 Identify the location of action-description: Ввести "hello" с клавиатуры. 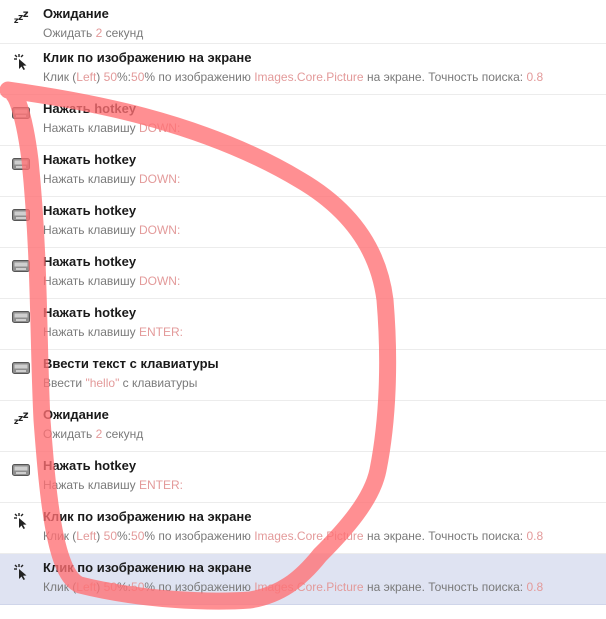
(120, 383).